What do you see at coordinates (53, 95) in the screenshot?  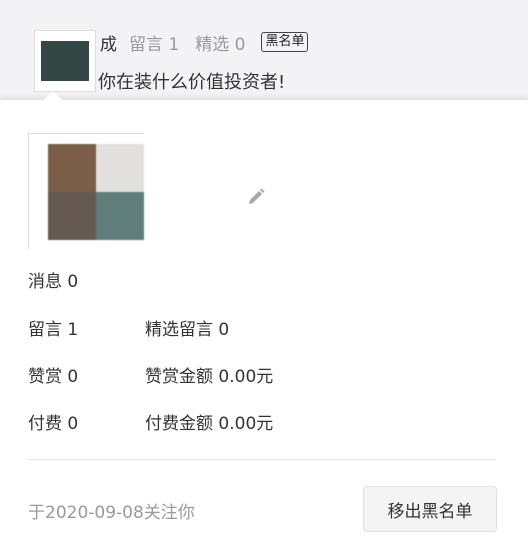 I see `popover-arrow` at bounding box center [53, 95].